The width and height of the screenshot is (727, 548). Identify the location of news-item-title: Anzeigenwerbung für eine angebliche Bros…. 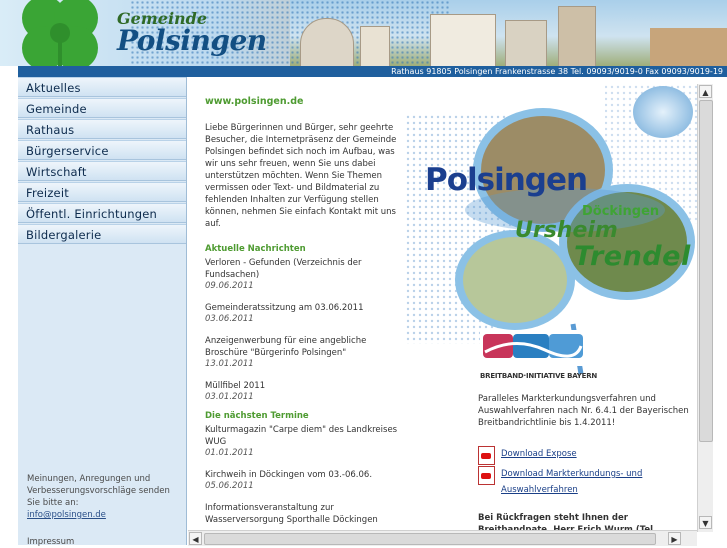
(302, 347).